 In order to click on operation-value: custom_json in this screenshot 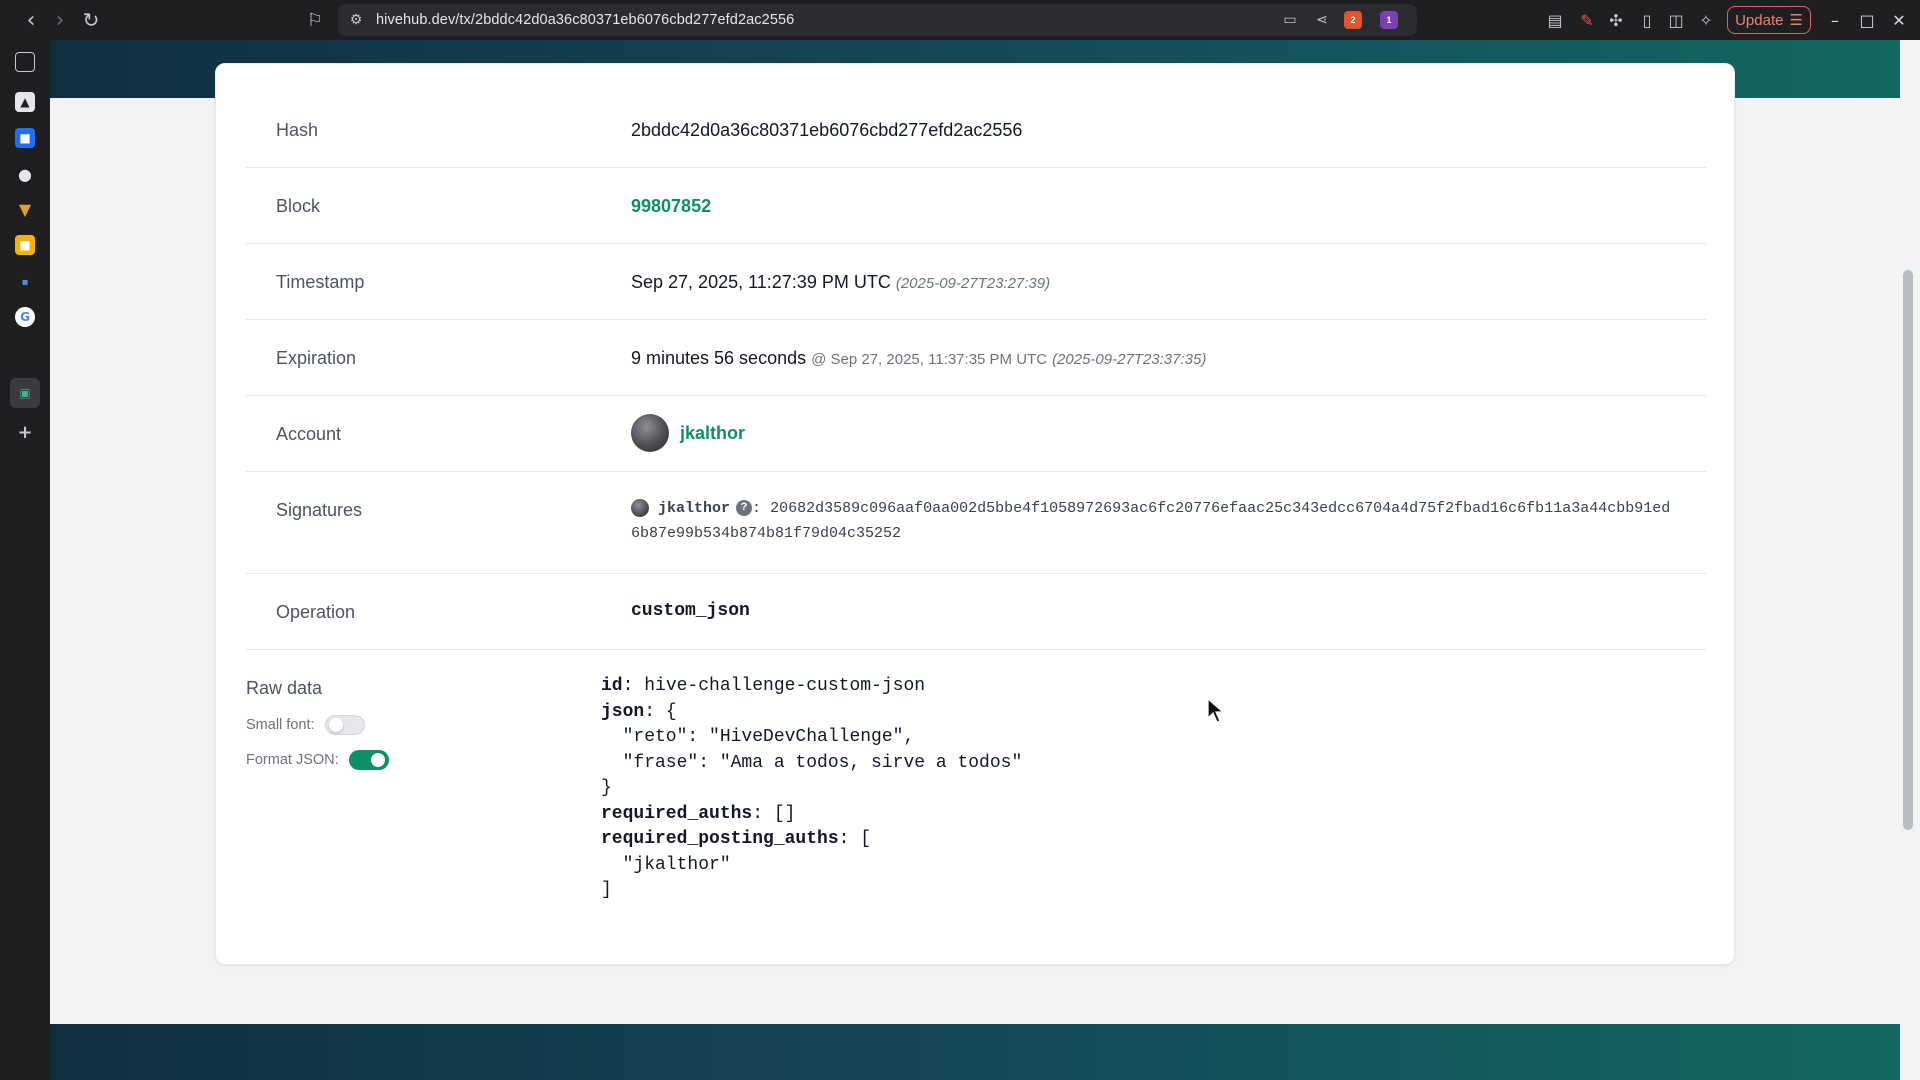, I will do `click(690, 611)`.